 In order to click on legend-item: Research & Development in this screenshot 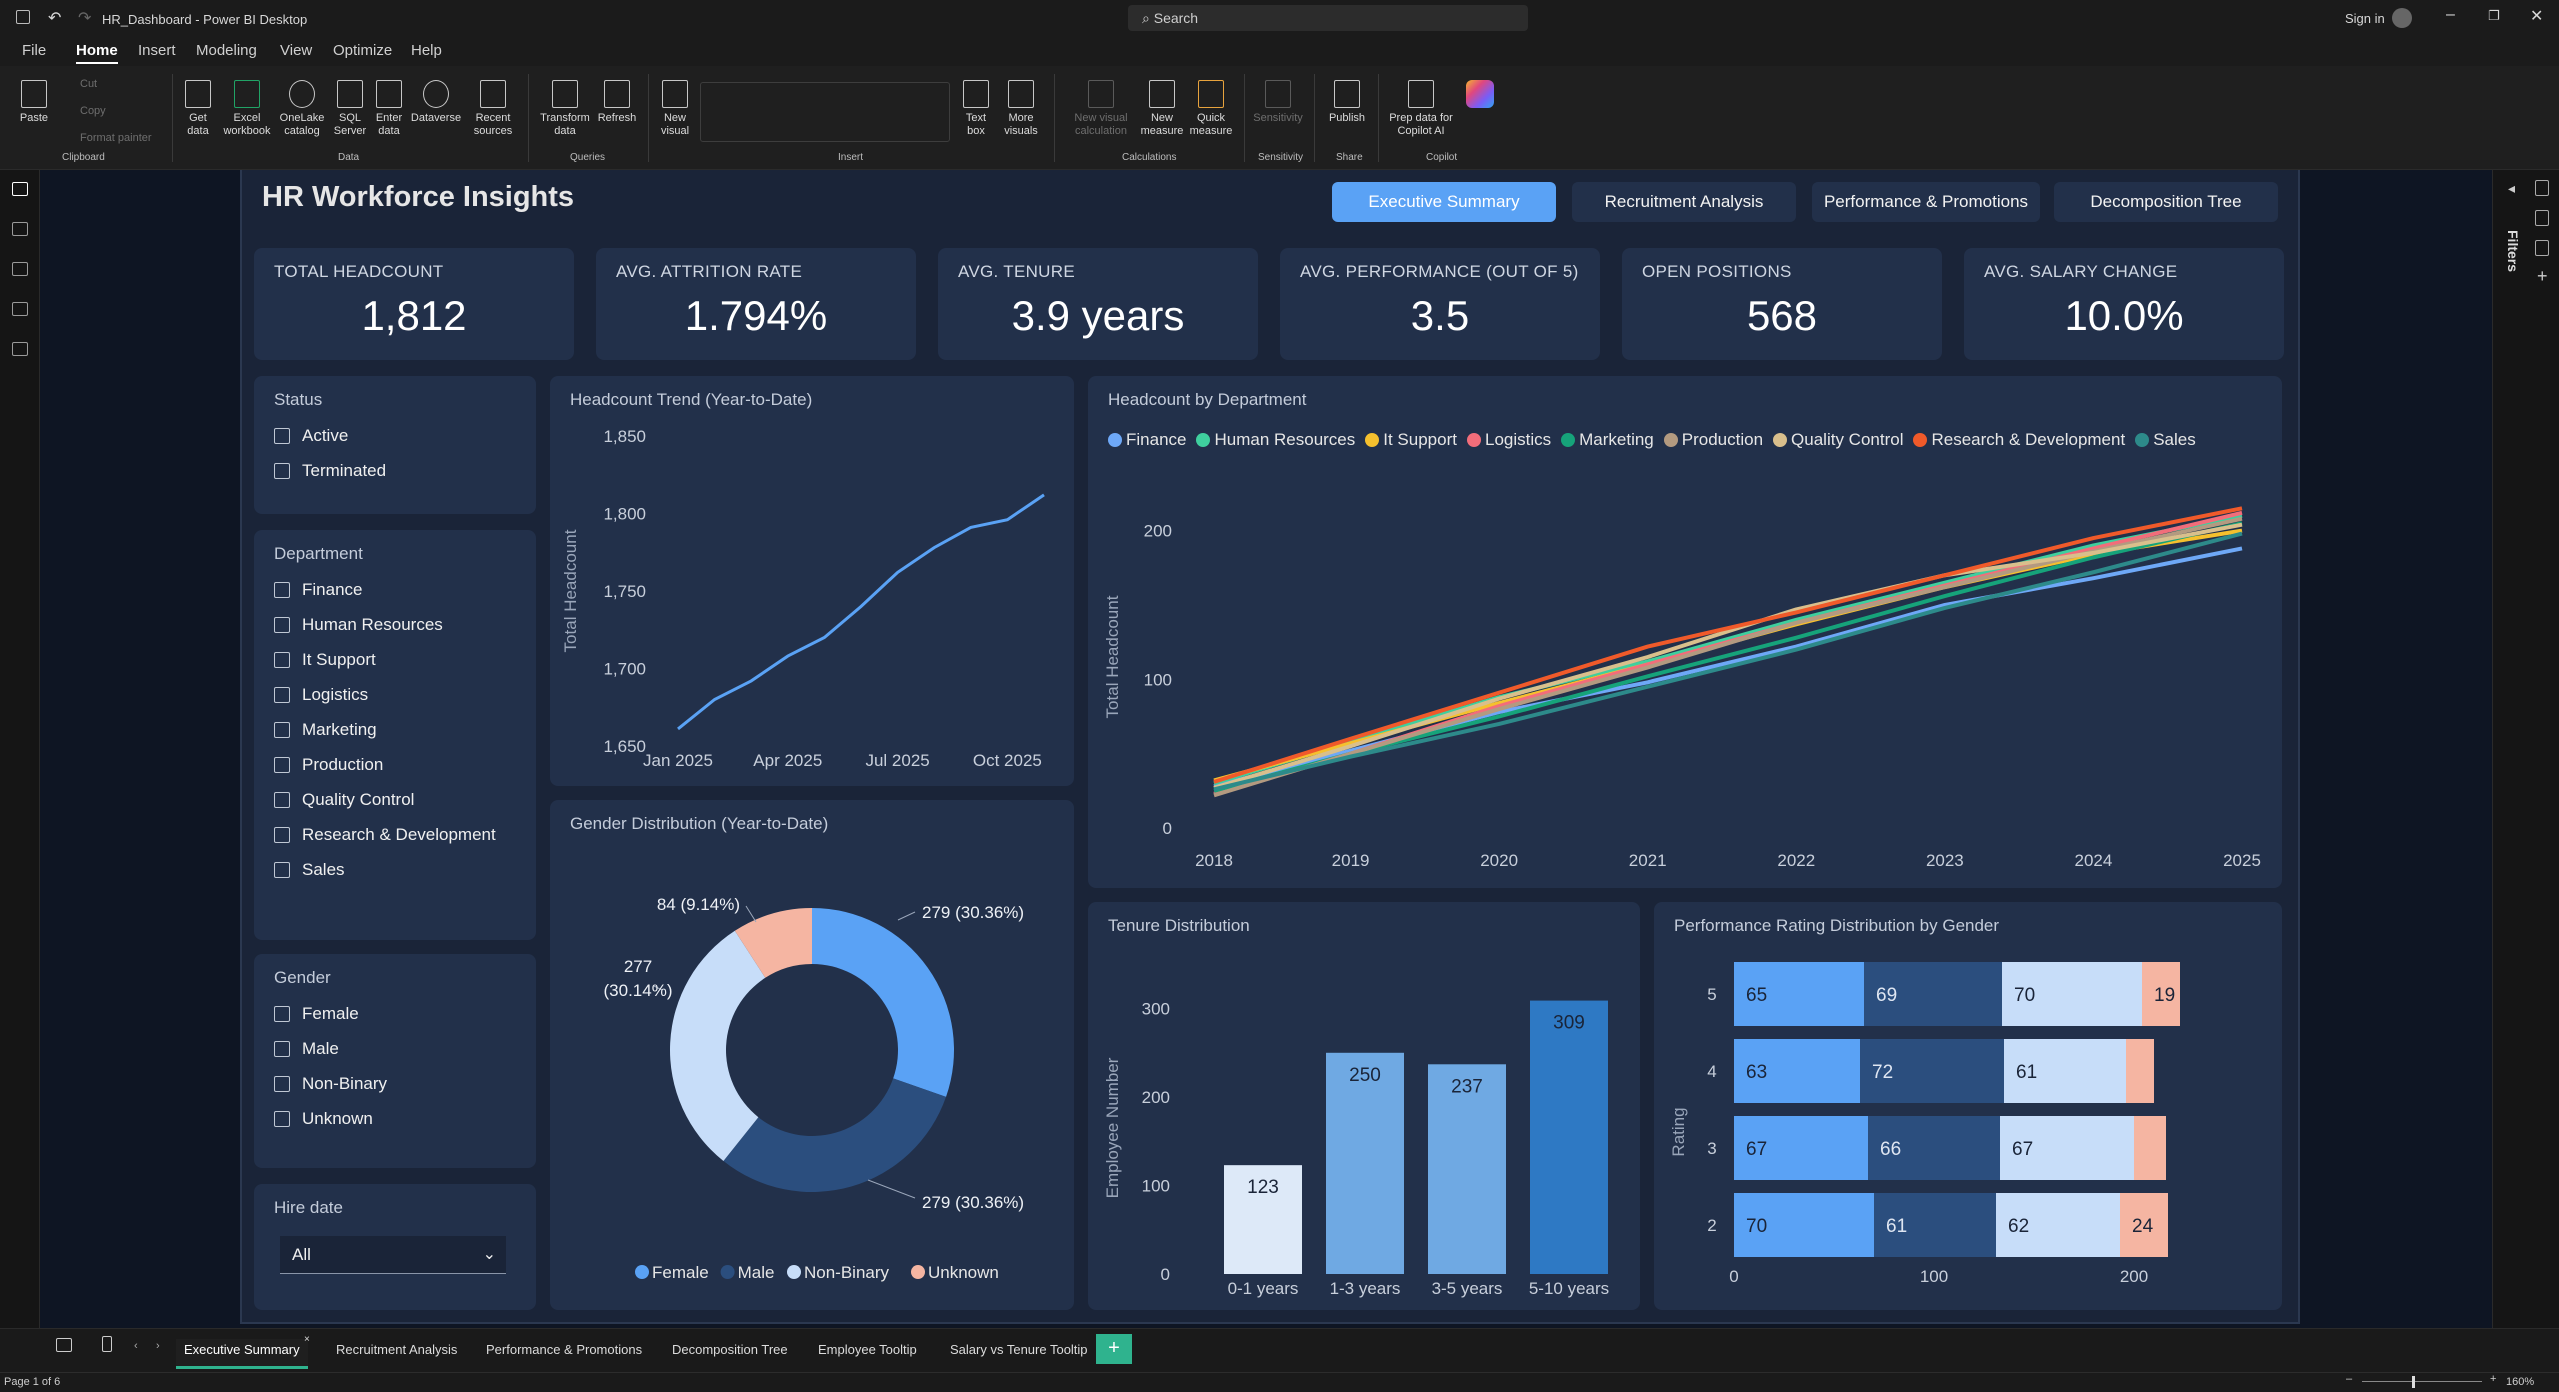, I will do `click(2019, 440)`.